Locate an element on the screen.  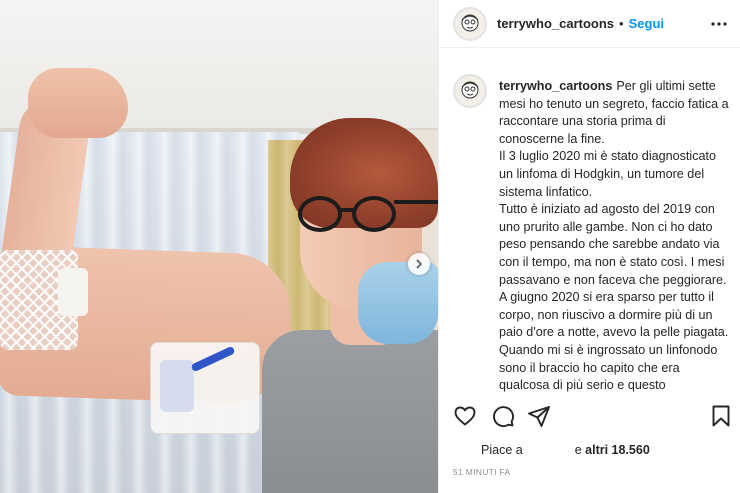
caption-avatar is located at coordinates (470, 91).